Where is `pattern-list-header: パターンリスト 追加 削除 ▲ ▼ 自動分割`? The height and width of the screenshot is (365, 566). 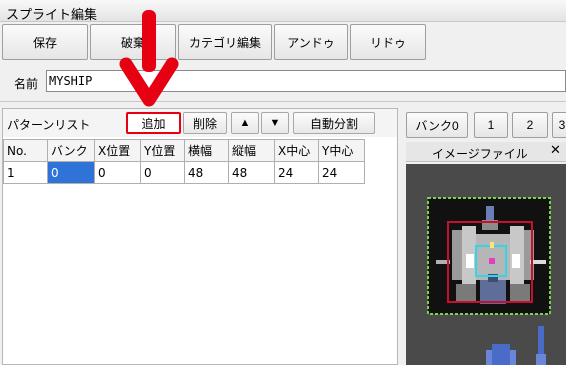
pattern-list-header: パターンリスト 追加 削除 ▲ ▼ 自動分割 is located at coordinates (200, 123).